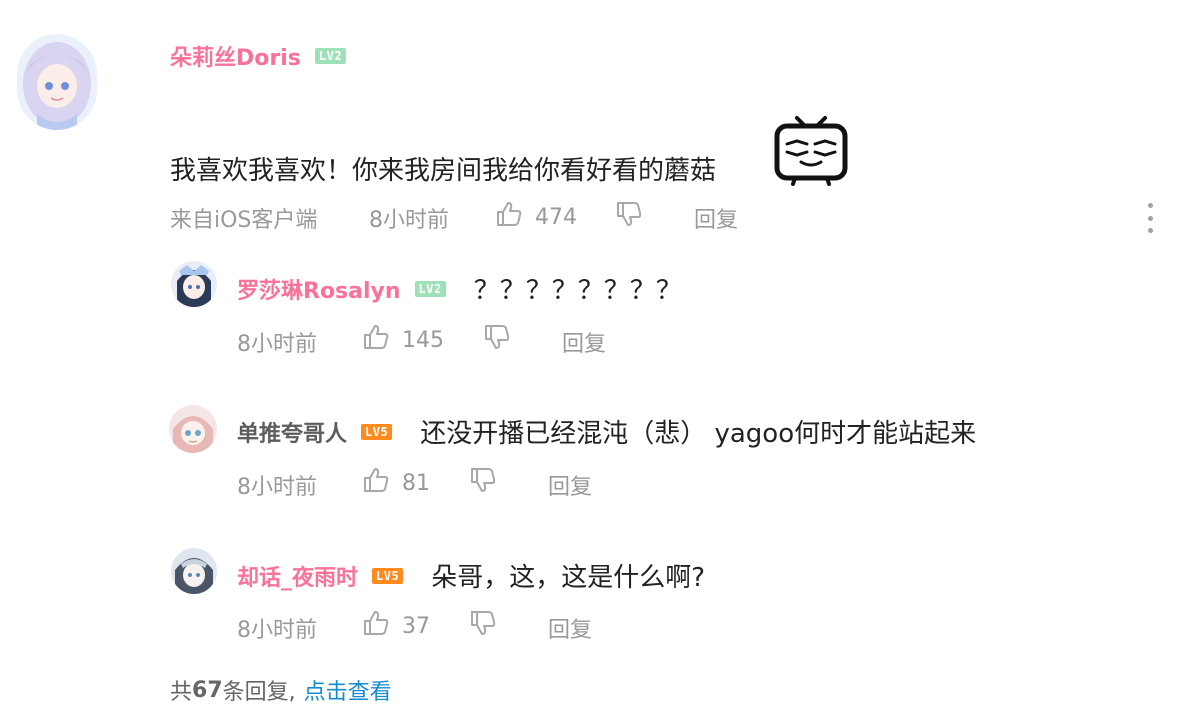  I want to click on client-source: 来自iOS客户端, so click(244, 220).